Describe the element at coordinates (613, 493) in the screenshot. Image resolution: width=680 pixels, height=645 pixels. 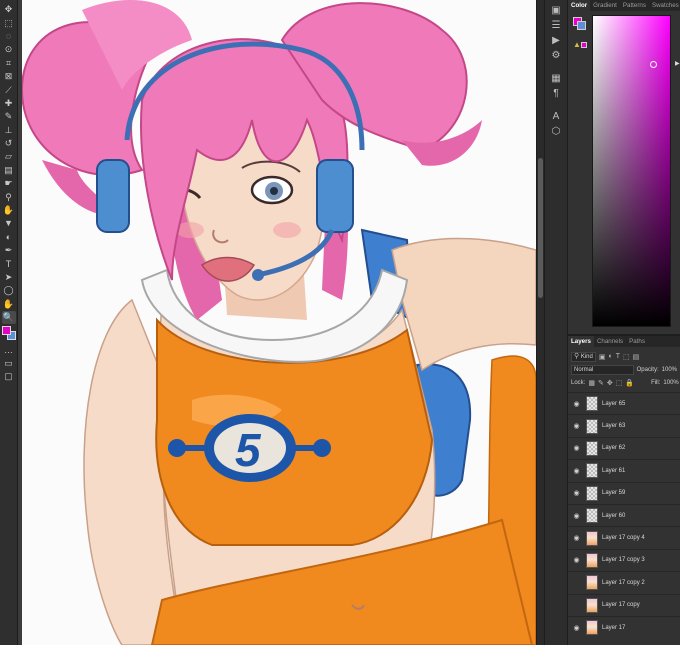
I see `layer-name: Layer 59` at that location.